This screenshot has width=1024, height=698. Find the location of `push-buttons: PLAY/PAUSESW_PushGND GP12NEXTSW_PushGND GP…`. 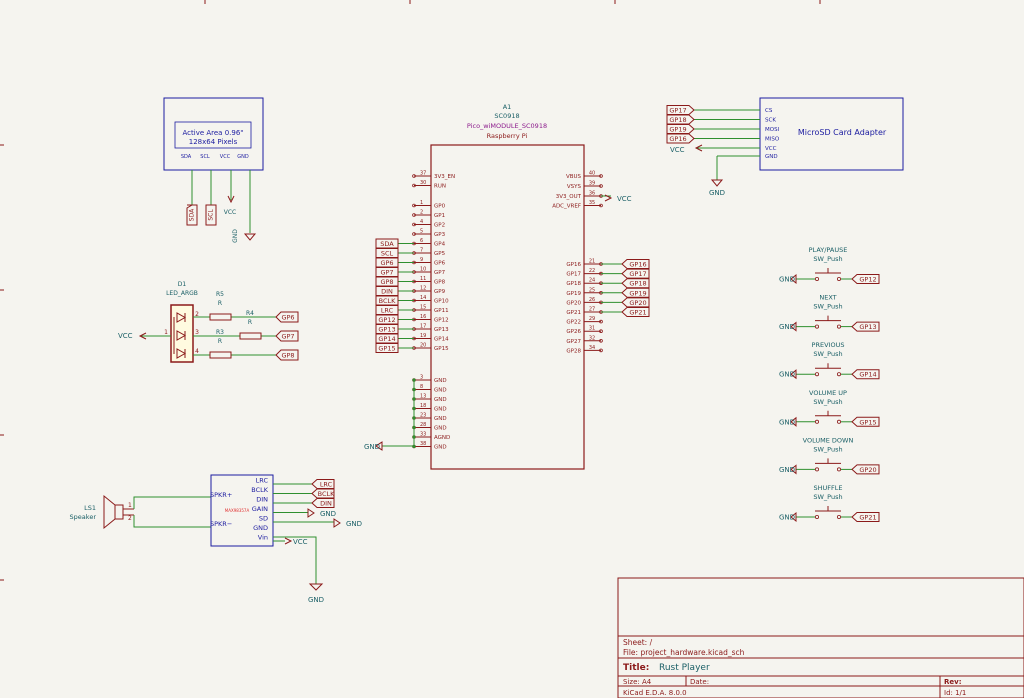

push-buttons: PLAY/PAUSESW_PushGND GP12NEXTSW_PushGND GP… is located at coordinates (829, 384).